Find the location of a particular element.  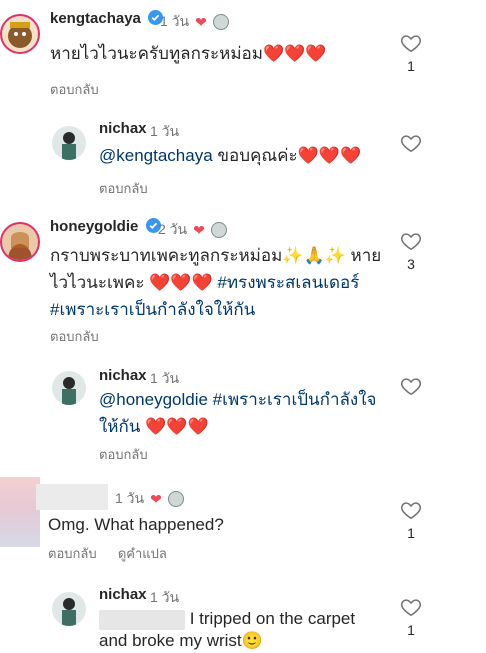

like-count: 3 is located at coordinates (411, 264).